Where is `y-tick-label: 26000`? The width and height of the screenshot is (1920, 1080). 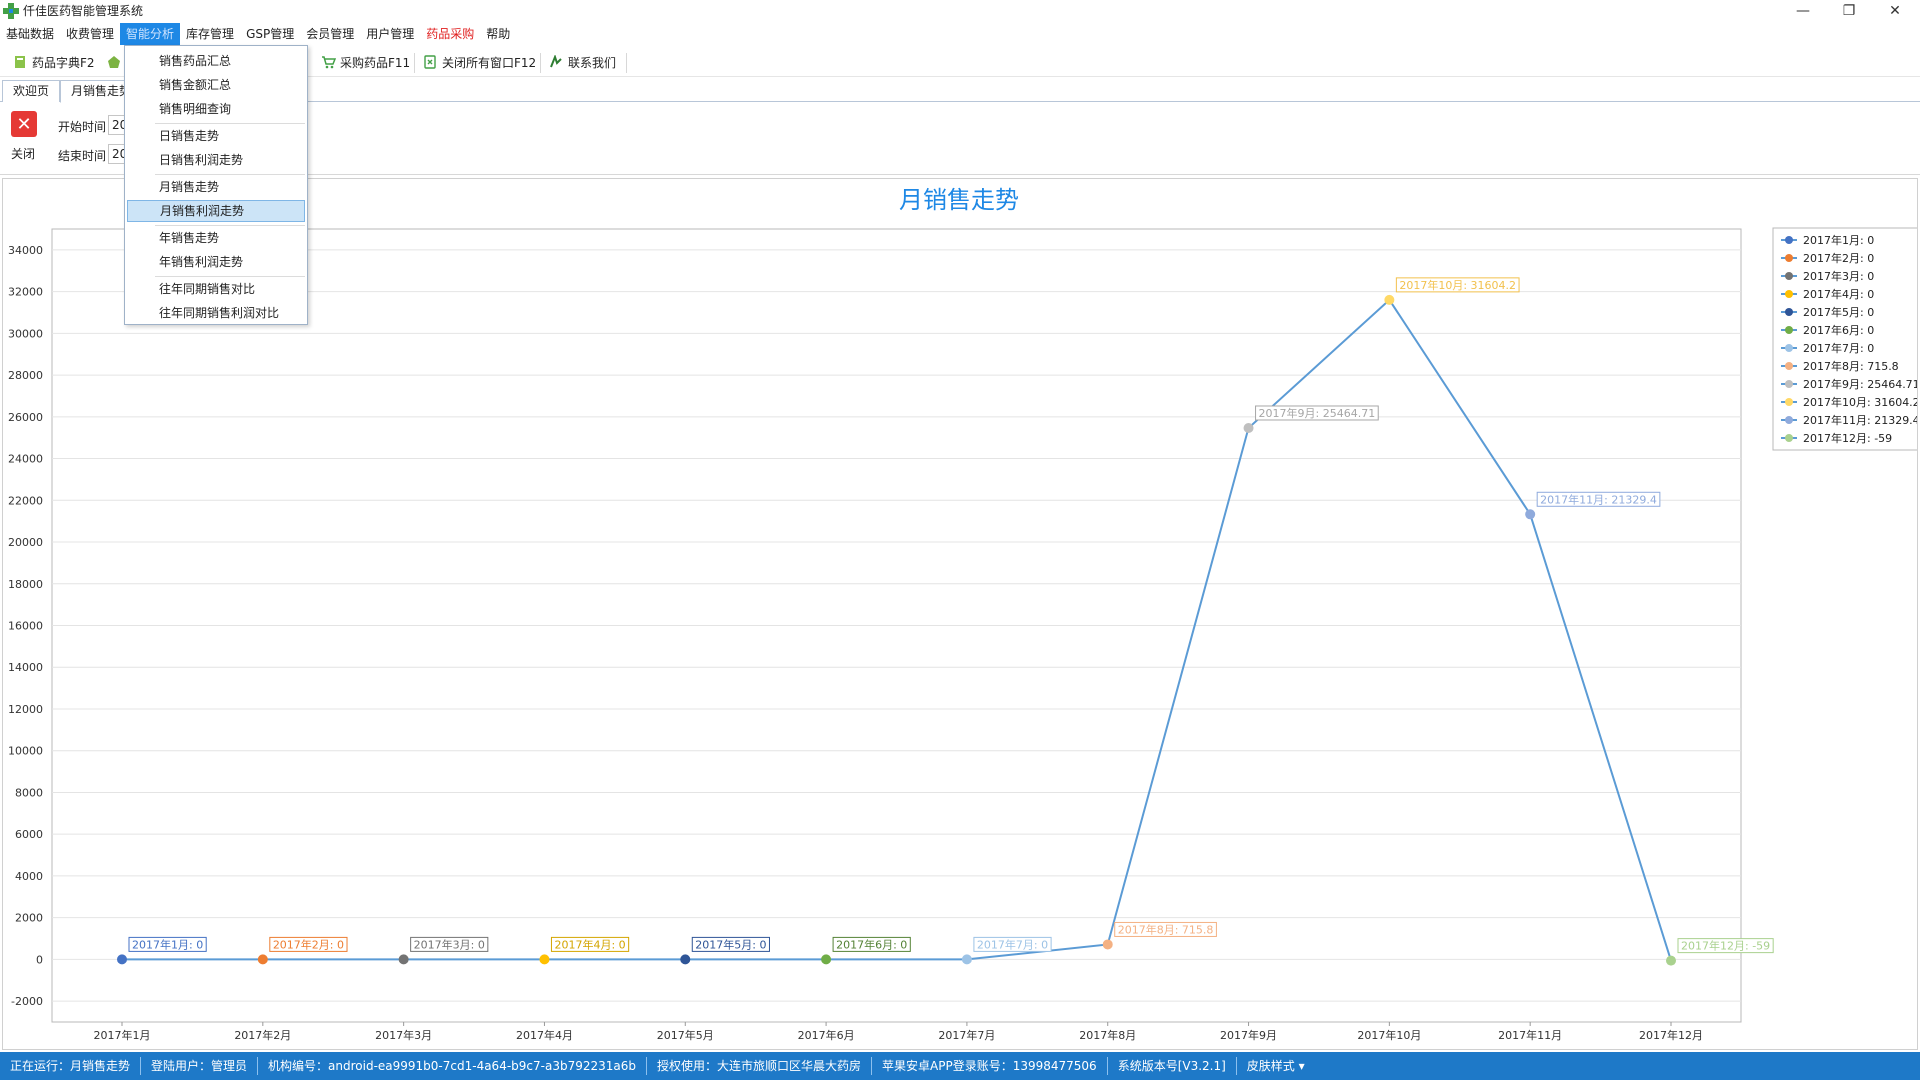
y-tick-label: 26000 is located at coordinates (25, 417).